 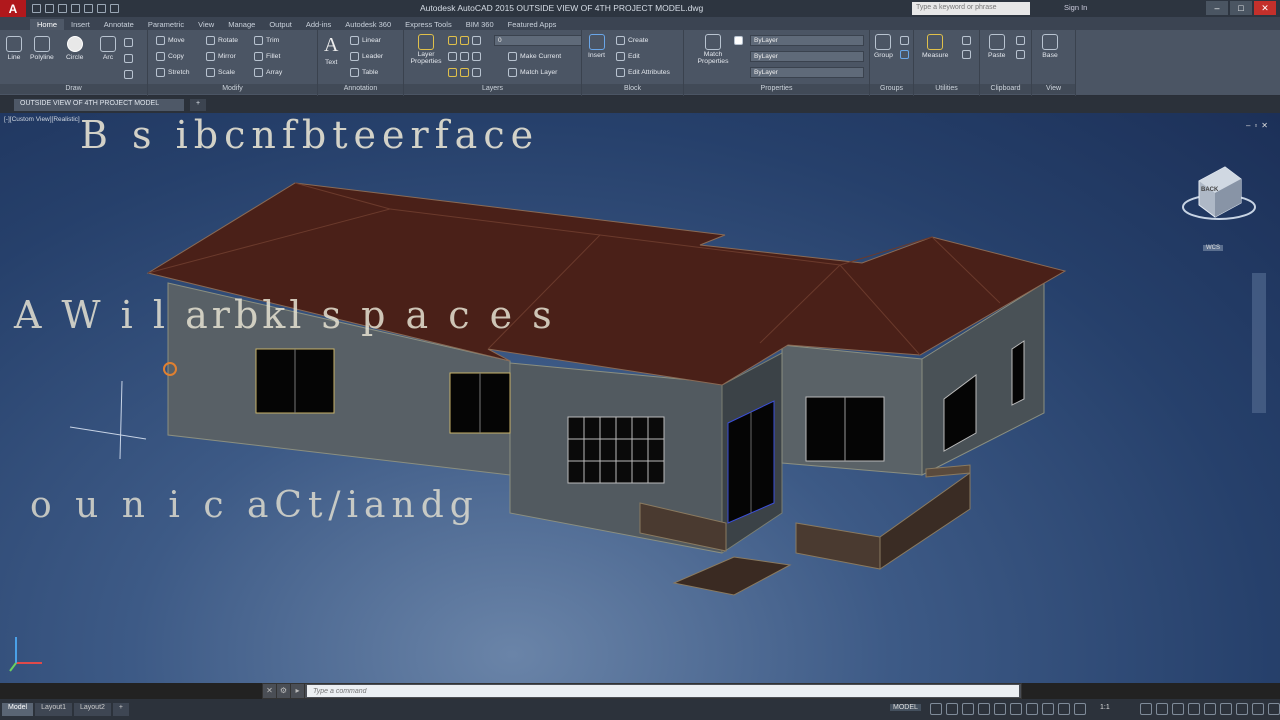 I want to click on save-icon, so click(x=62, y=8).